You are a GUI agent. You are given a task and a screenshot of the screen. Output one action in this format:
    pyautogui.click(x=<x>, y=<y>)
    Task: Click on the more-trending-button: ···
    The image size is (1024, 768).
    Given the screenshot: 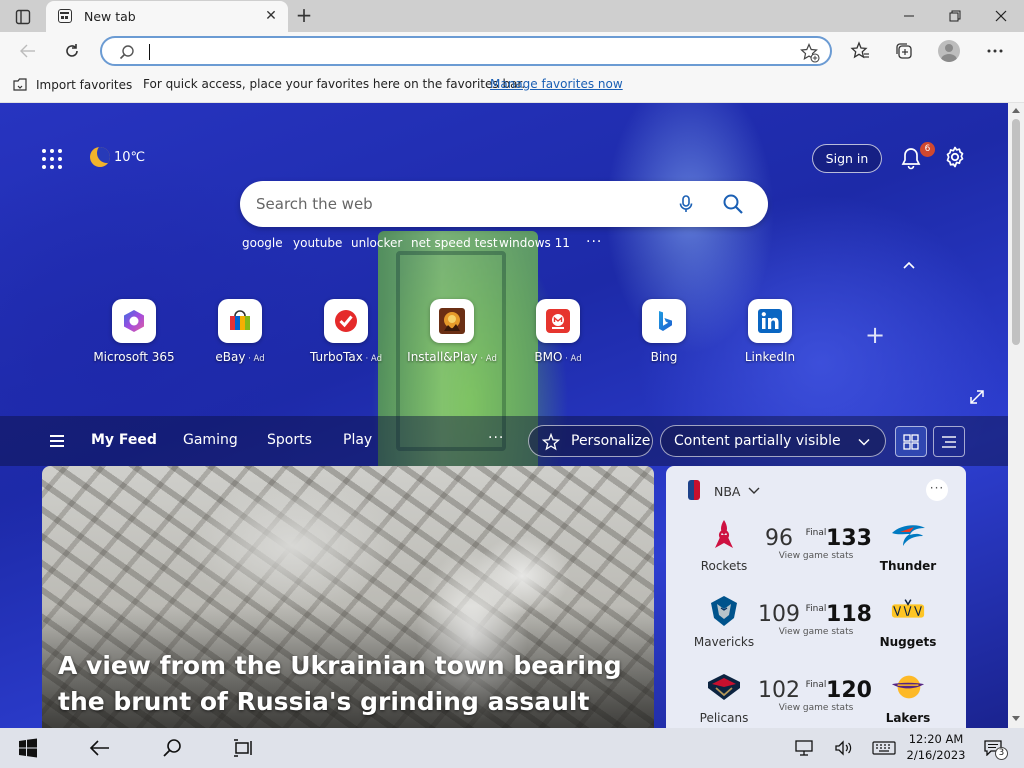 What is the action you would take?
    pyautogui.click(x=594, y=242)
    